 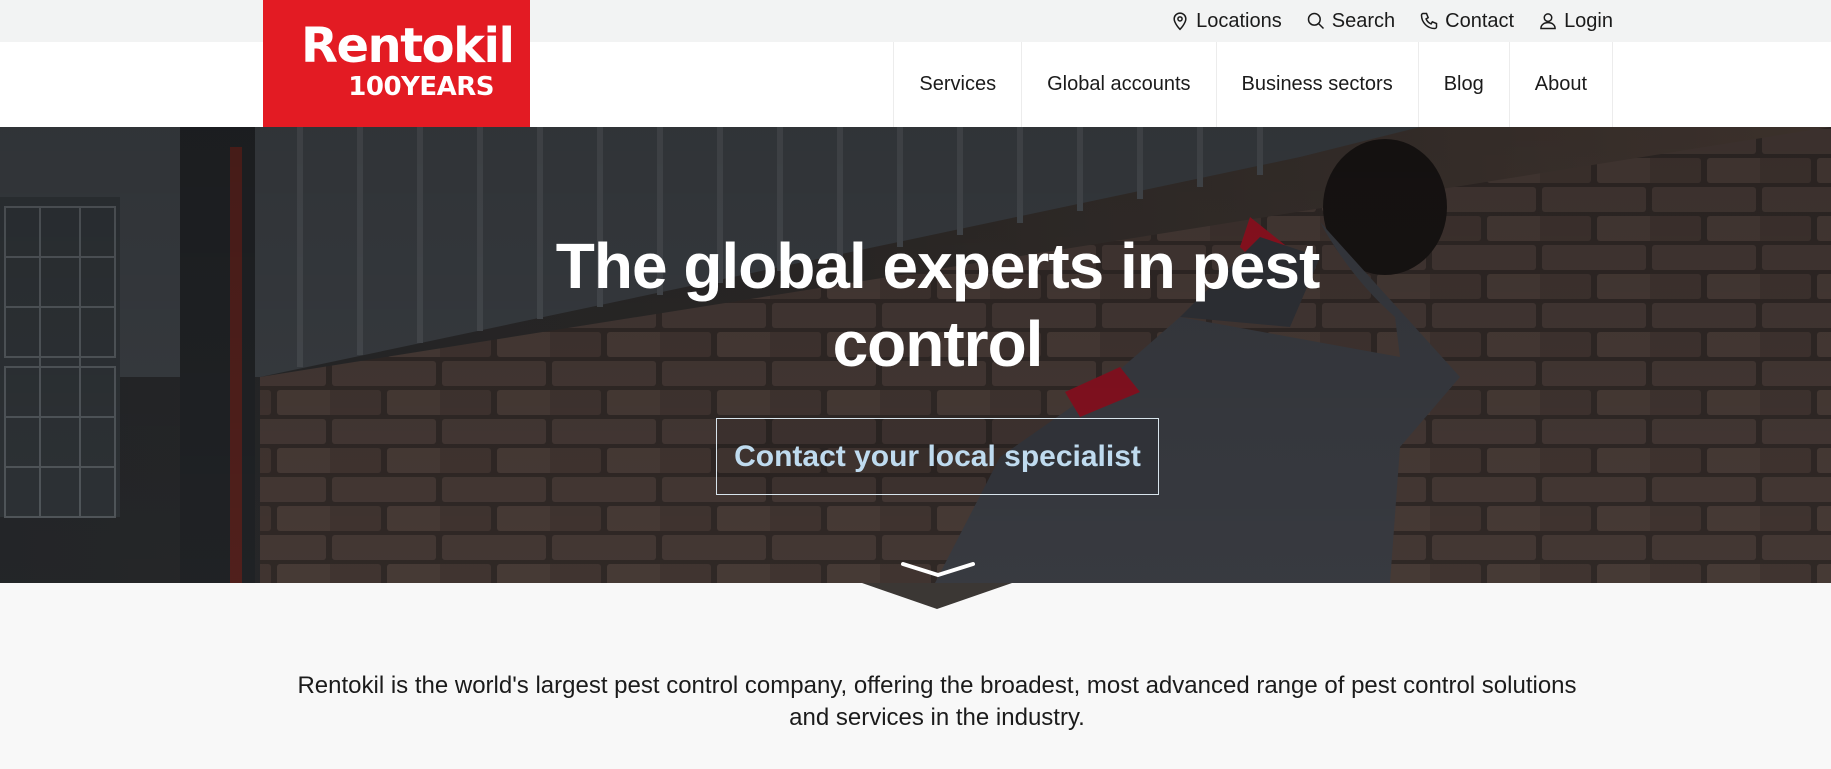 I want to click on hero-notch, so click(x=937, y=596).